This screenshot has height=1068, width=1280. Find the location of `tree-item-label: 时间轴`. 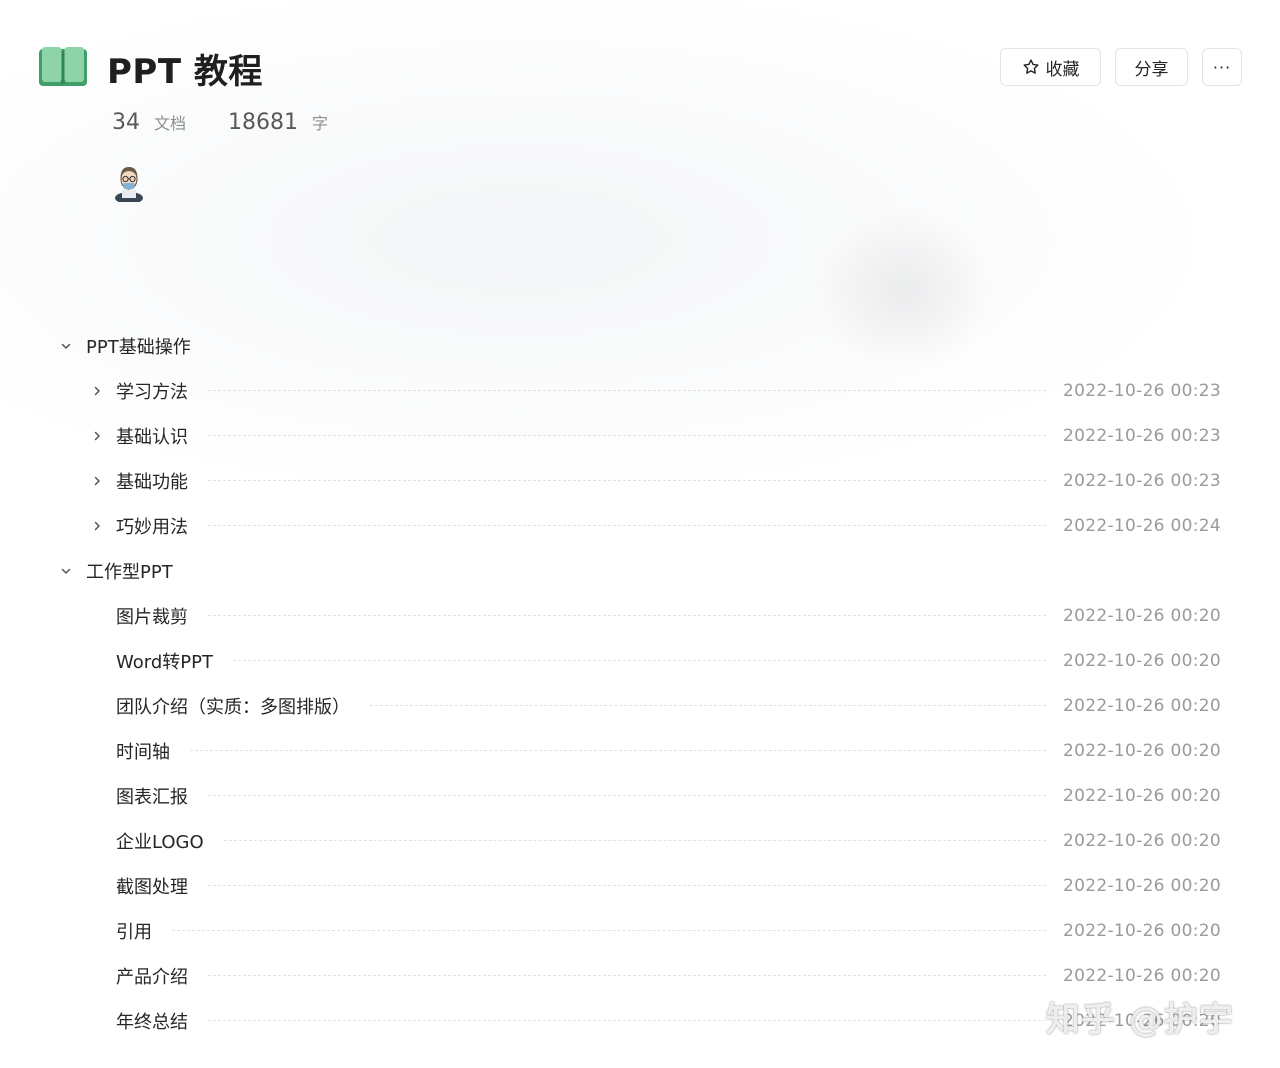

tree-item-label: 时间轴 is located at coordinates (143, 751).